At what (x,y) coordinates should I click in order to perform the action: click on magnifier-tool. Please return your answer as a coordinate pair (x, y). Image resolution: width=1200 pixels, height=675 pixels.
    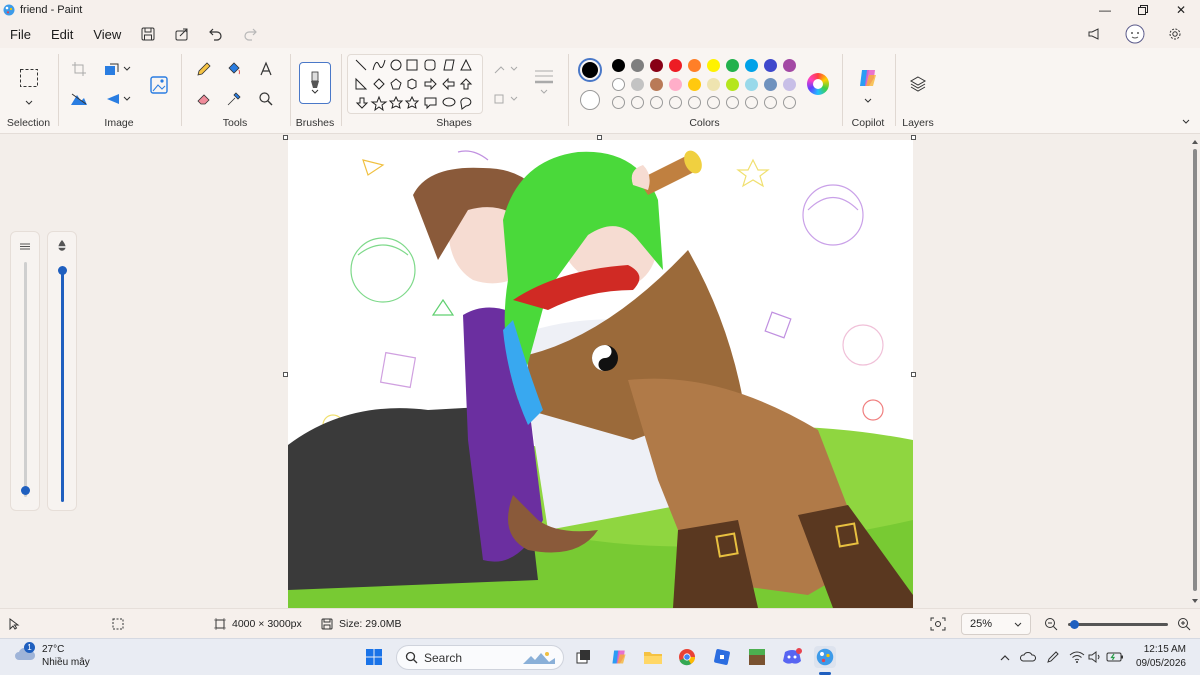
    Looking at the image, I should click on (266, 99).